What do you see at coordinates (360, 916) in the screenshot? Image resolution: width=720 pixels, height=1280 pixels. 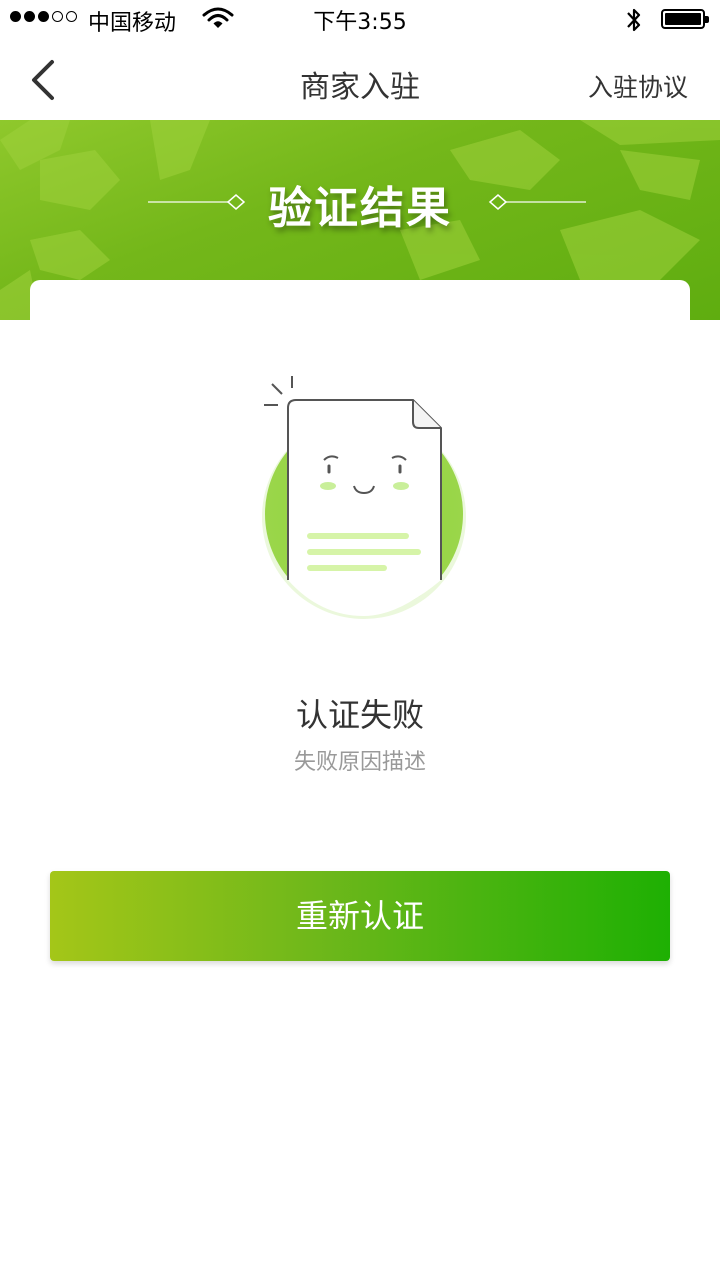 I see `retry-verification-button: 重新认证` at bounding box center [360, 916].